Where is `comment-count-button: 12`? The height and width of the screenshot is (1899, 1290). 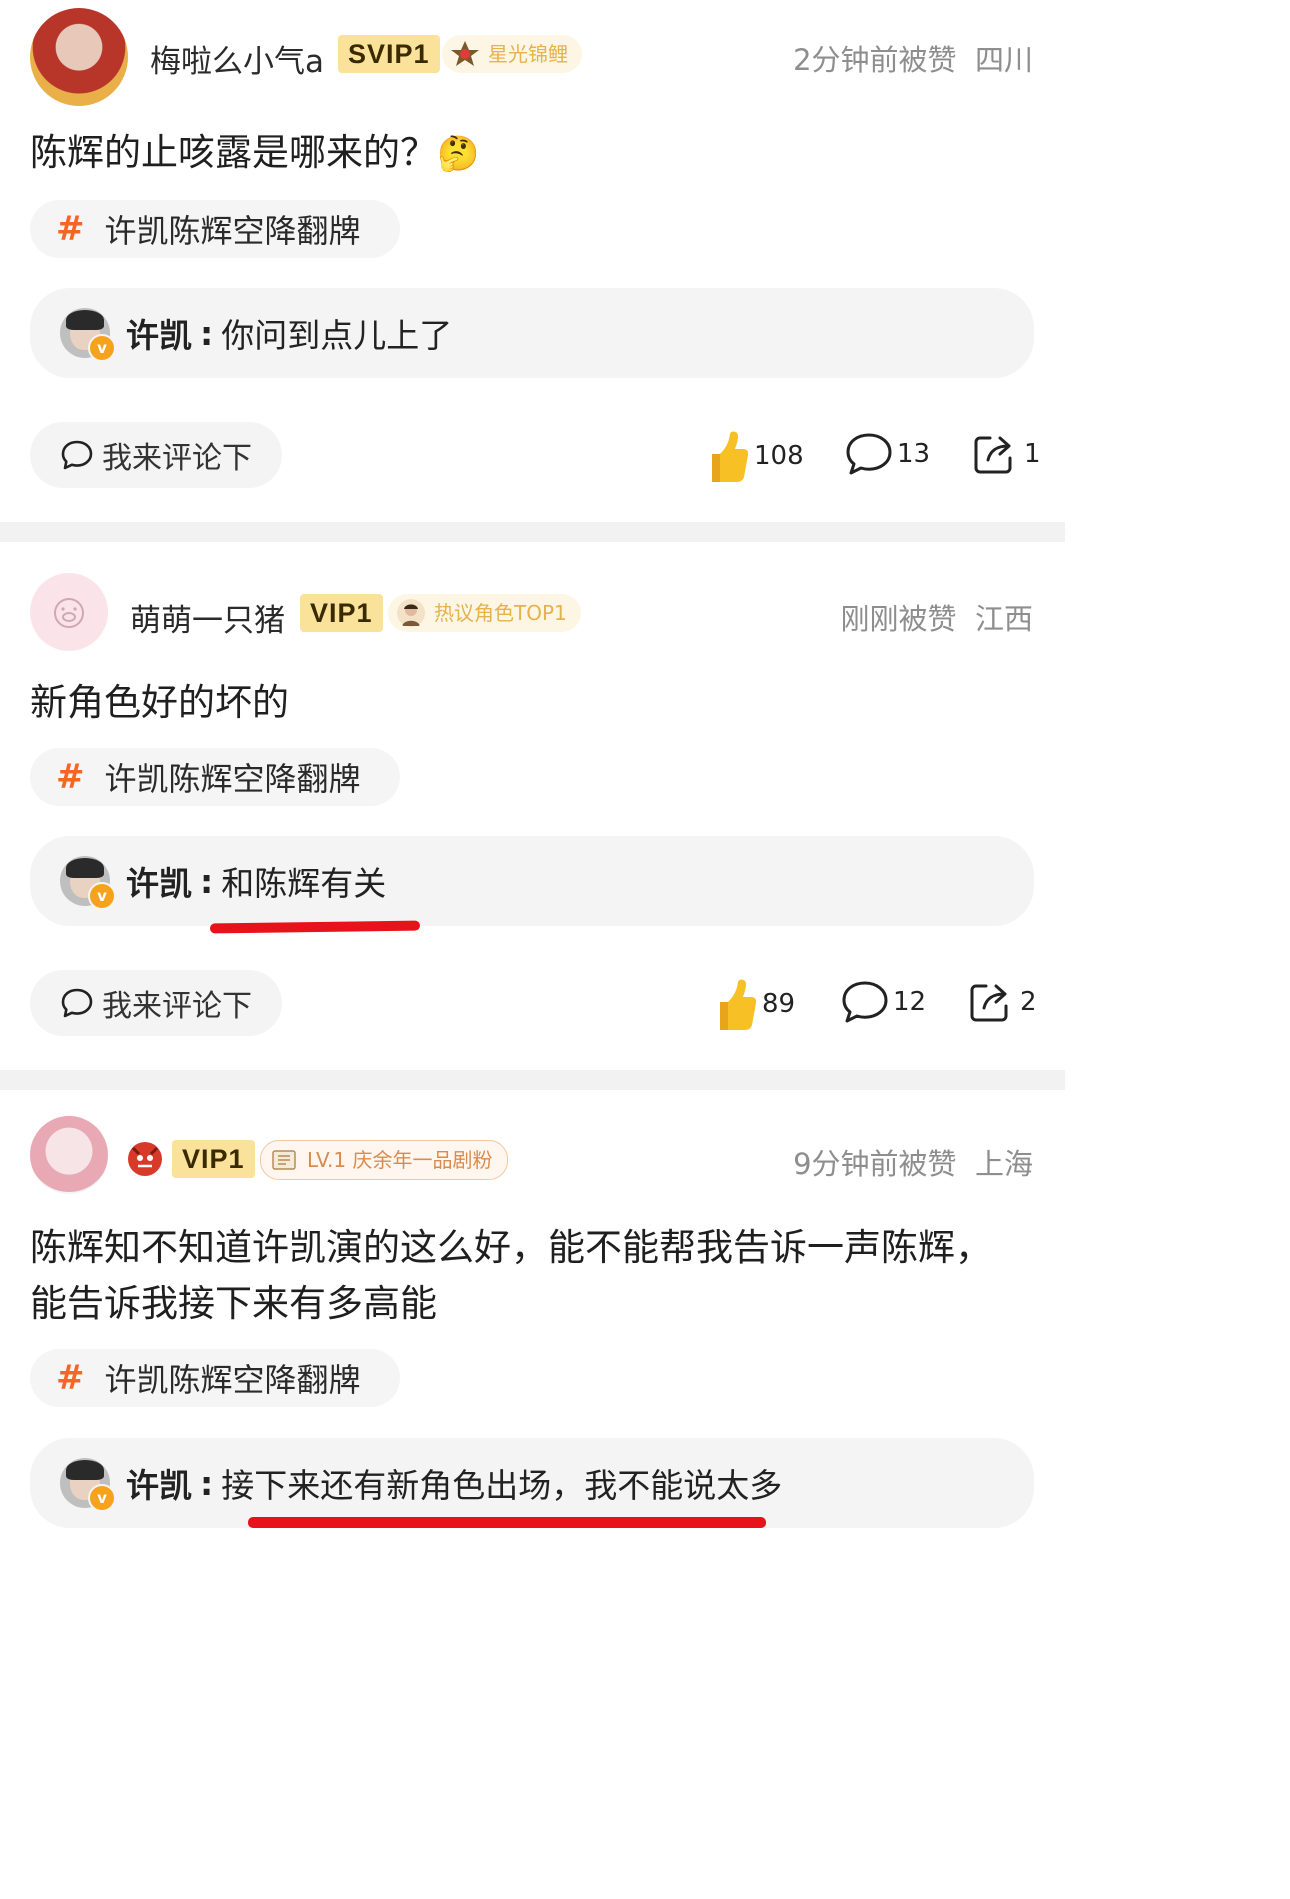 comment-count-button: 12 is located at coordinates (883, 1002).